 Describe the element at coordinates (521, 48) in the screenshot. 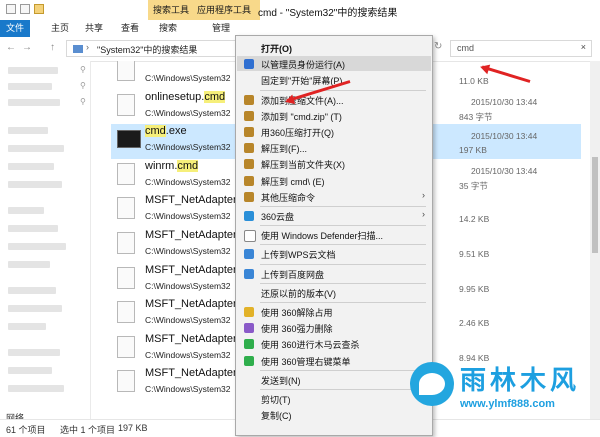

I see `search-input: cmd ×` at that location.